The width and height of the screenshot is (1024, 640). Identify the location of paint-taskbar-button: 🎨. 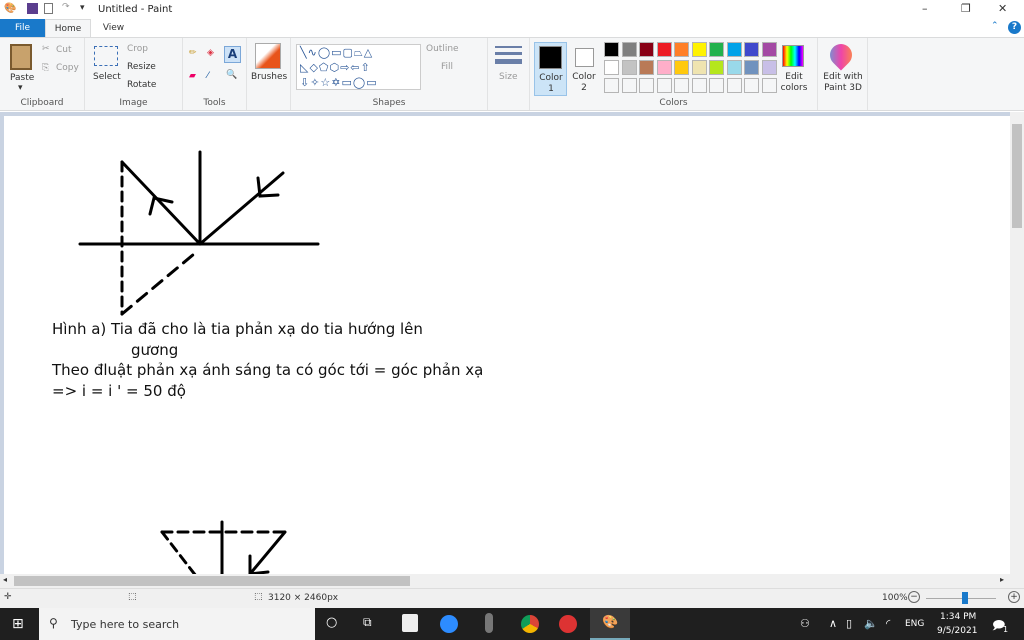
(610, 624).